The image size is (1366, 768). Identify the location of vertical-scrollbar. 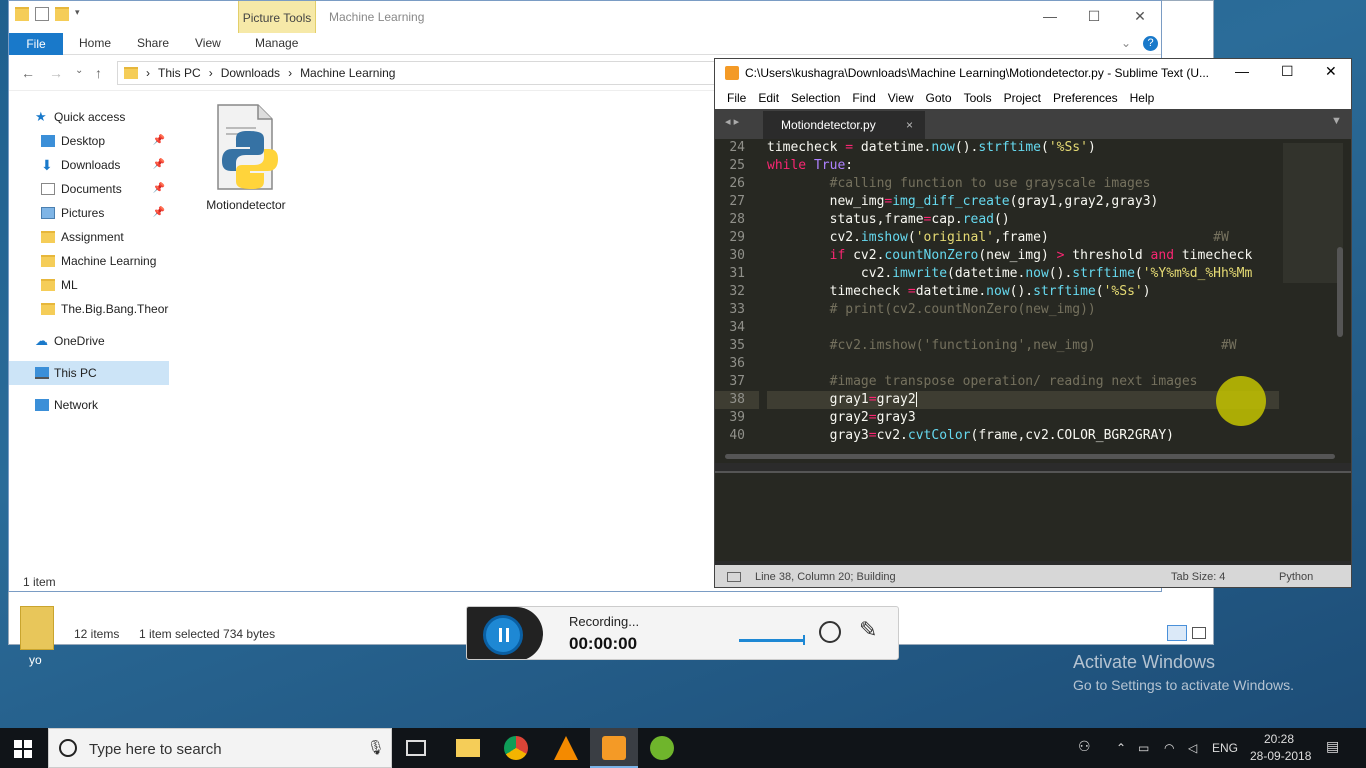
(1340, 292).